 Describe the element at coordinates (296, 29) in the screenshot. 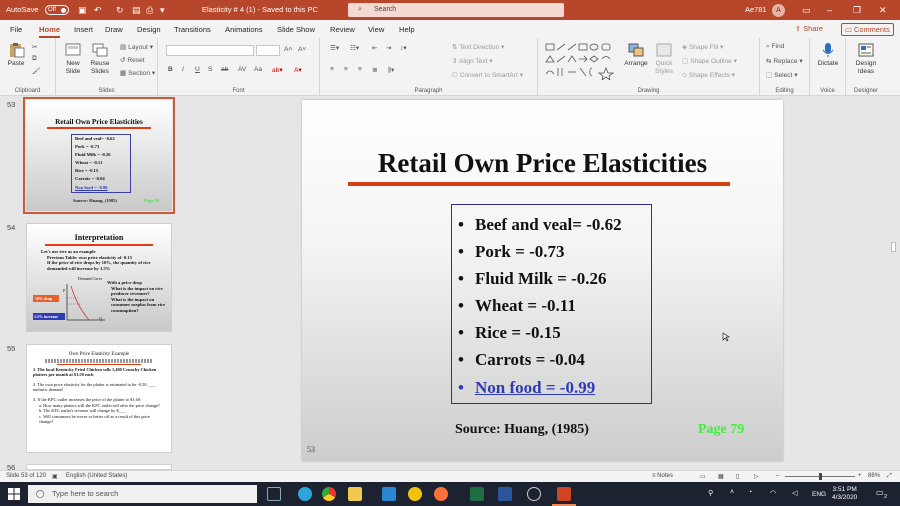

I see `tab-slide-show: Slide Show` at that location.